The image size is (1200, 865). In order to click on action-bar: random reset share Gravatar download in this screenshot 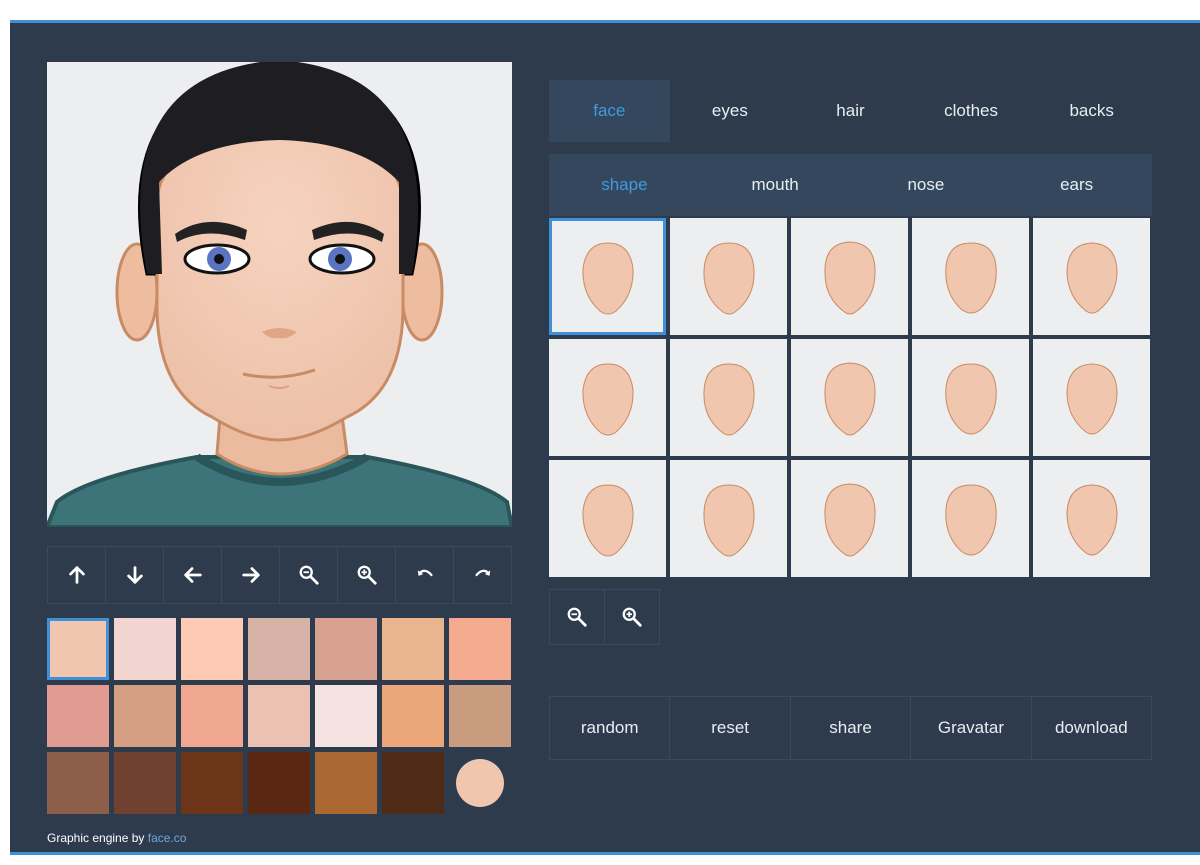, I will do `click(850, 728)`.